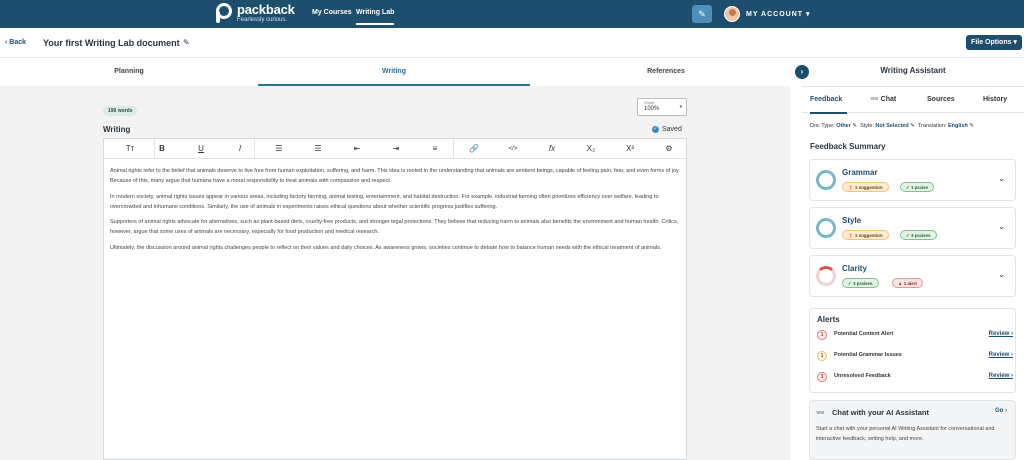 This screenshot has height=460, width=1024. Describe the element at coordinates (778, 14) in the screenshot. I see `my-account-menu: MY ACCOUNT ▾` at that location.